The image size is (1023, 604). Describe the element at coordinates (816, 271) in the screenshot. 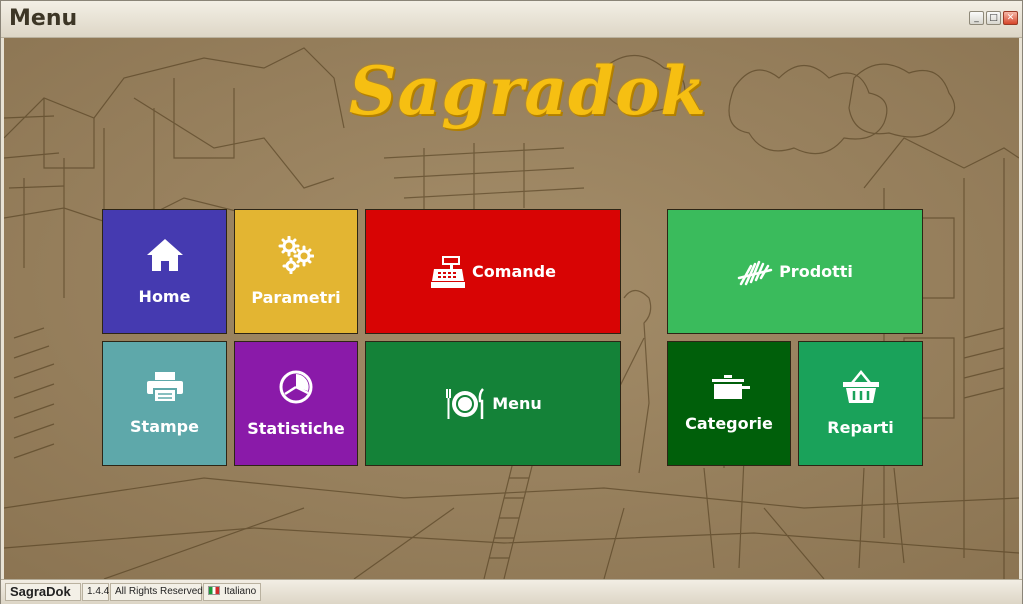

I see `prodotti-label: Prodotti` at that location.